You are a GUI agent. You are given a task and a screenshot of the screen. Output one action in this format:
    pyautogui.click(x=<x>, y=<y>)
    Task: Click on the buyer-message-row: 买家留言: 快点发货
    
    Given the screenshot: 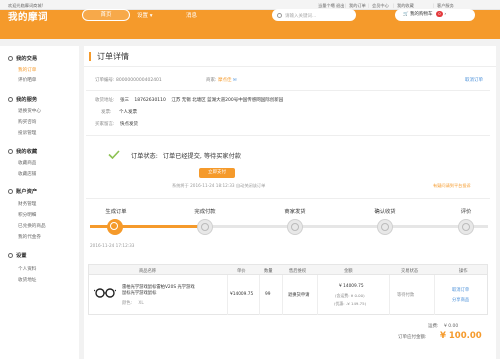 What is the action you would take?
    pyautogui.click(x=116, y=124)
    